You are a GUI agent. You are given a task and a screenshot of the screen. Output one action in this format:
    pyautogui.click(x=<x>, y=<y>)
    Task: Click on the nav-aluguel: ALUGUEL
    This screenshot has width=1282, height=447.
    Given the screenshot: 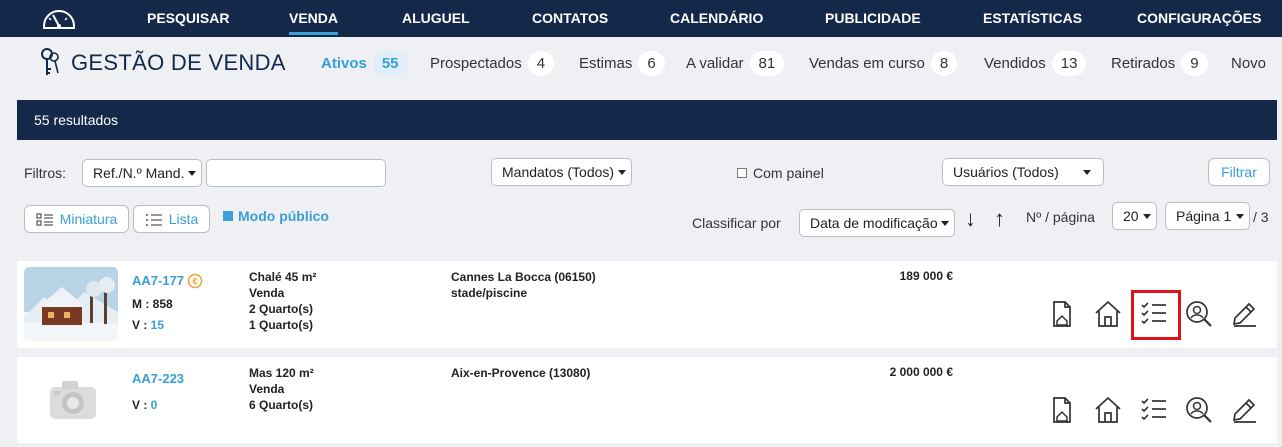 What is the action you would take?
    pyautogui.click(x=436, y=18)
    